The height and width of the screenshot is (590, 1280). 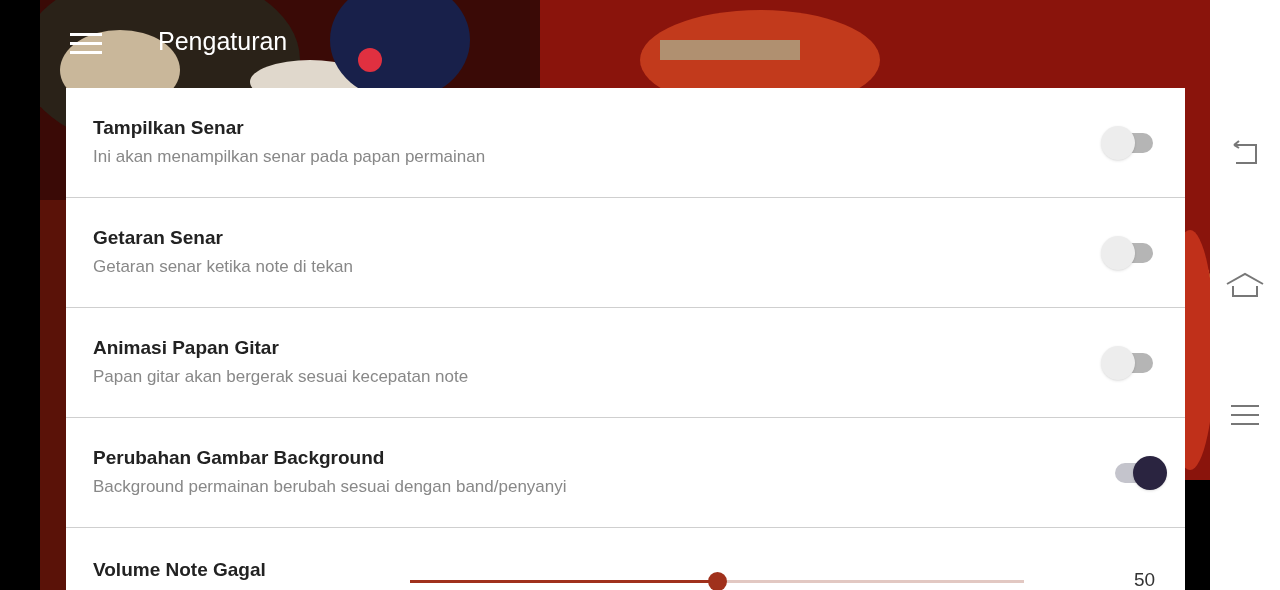 I want to click on setting-description: Papan gitar akan bergerak sesuai kecepatan note, so click(x=281, y=376).